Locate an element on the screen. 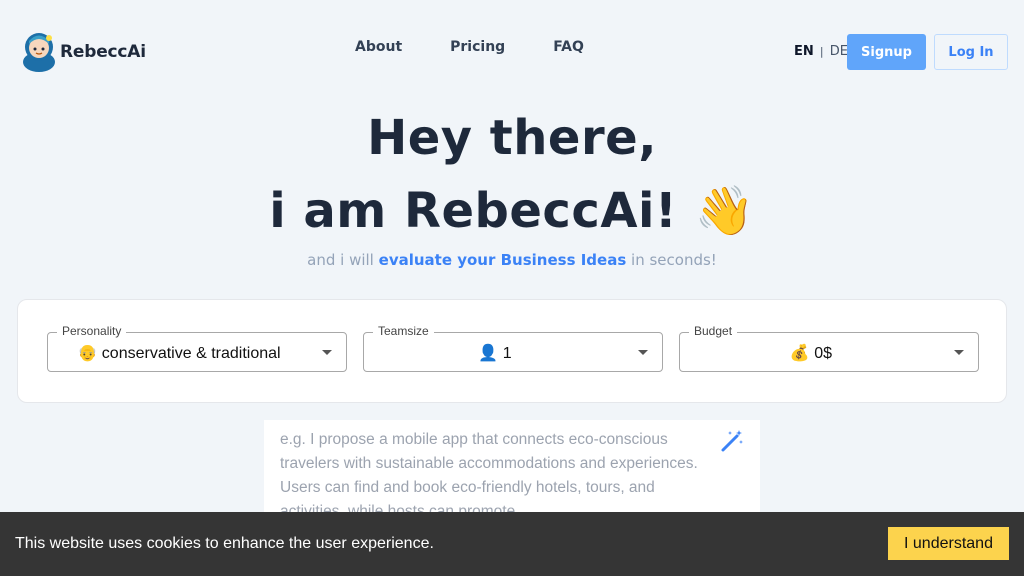 This screenshot has width=1024, height=576. hero-sub-post: in seconds! is located at coordinates (674, 260).